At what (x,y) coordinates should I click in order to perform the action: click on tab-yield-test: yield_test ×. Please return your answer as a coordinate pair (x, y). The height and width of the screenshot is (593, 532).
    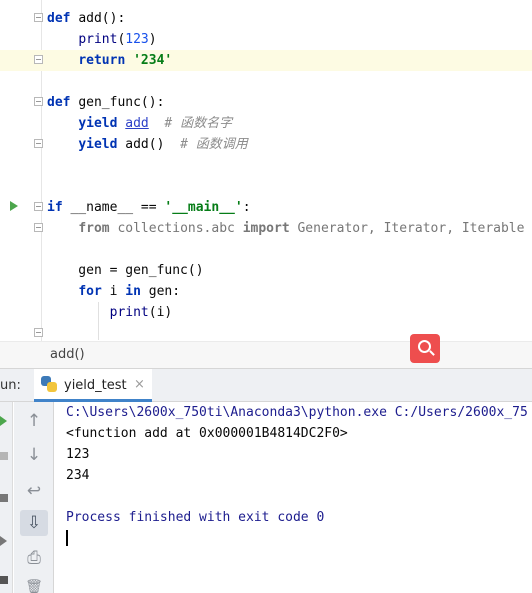
    Looking at the image, I should click on (93, 385).